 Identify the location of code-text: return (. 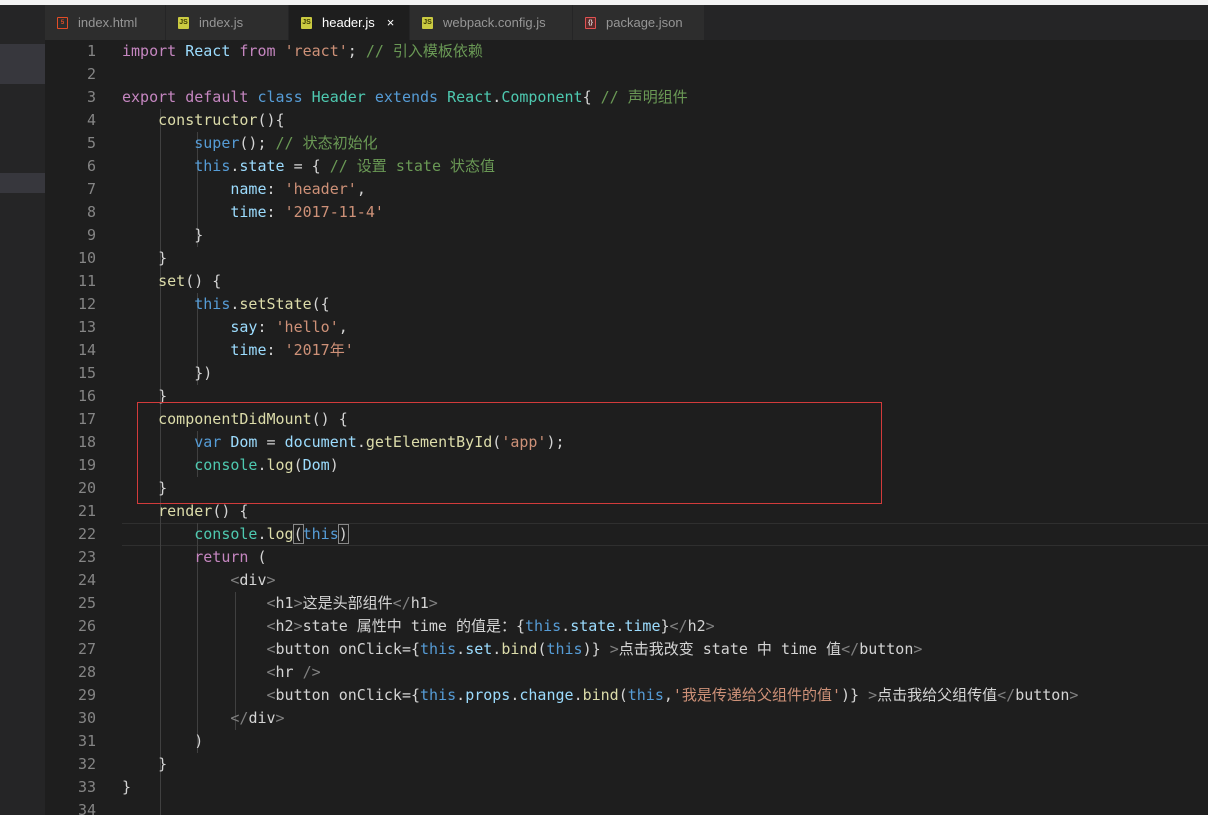
(194, 557).